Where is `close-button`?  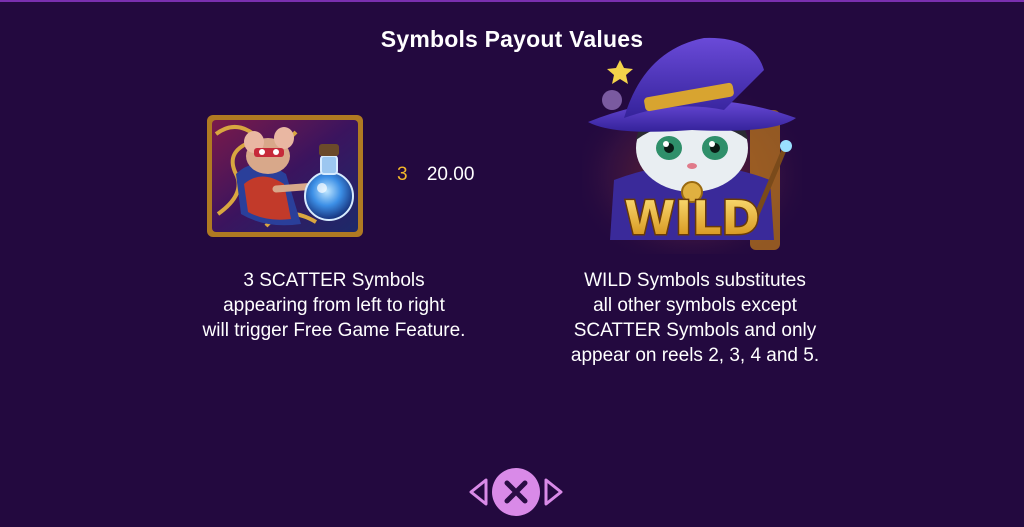 close-button is located at coordinates (516, 492).